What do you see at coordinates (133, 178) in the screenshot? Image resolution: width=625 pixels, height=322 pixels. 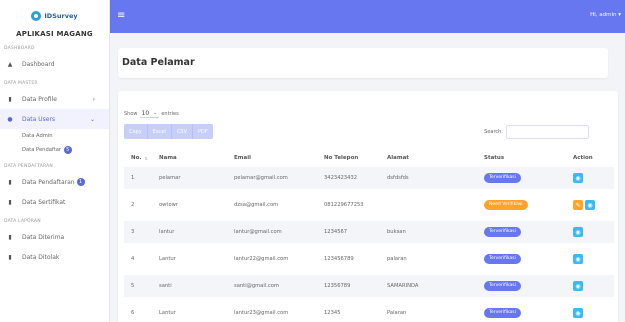 I see `cell-no: 1` at bounding box center [133, 178].